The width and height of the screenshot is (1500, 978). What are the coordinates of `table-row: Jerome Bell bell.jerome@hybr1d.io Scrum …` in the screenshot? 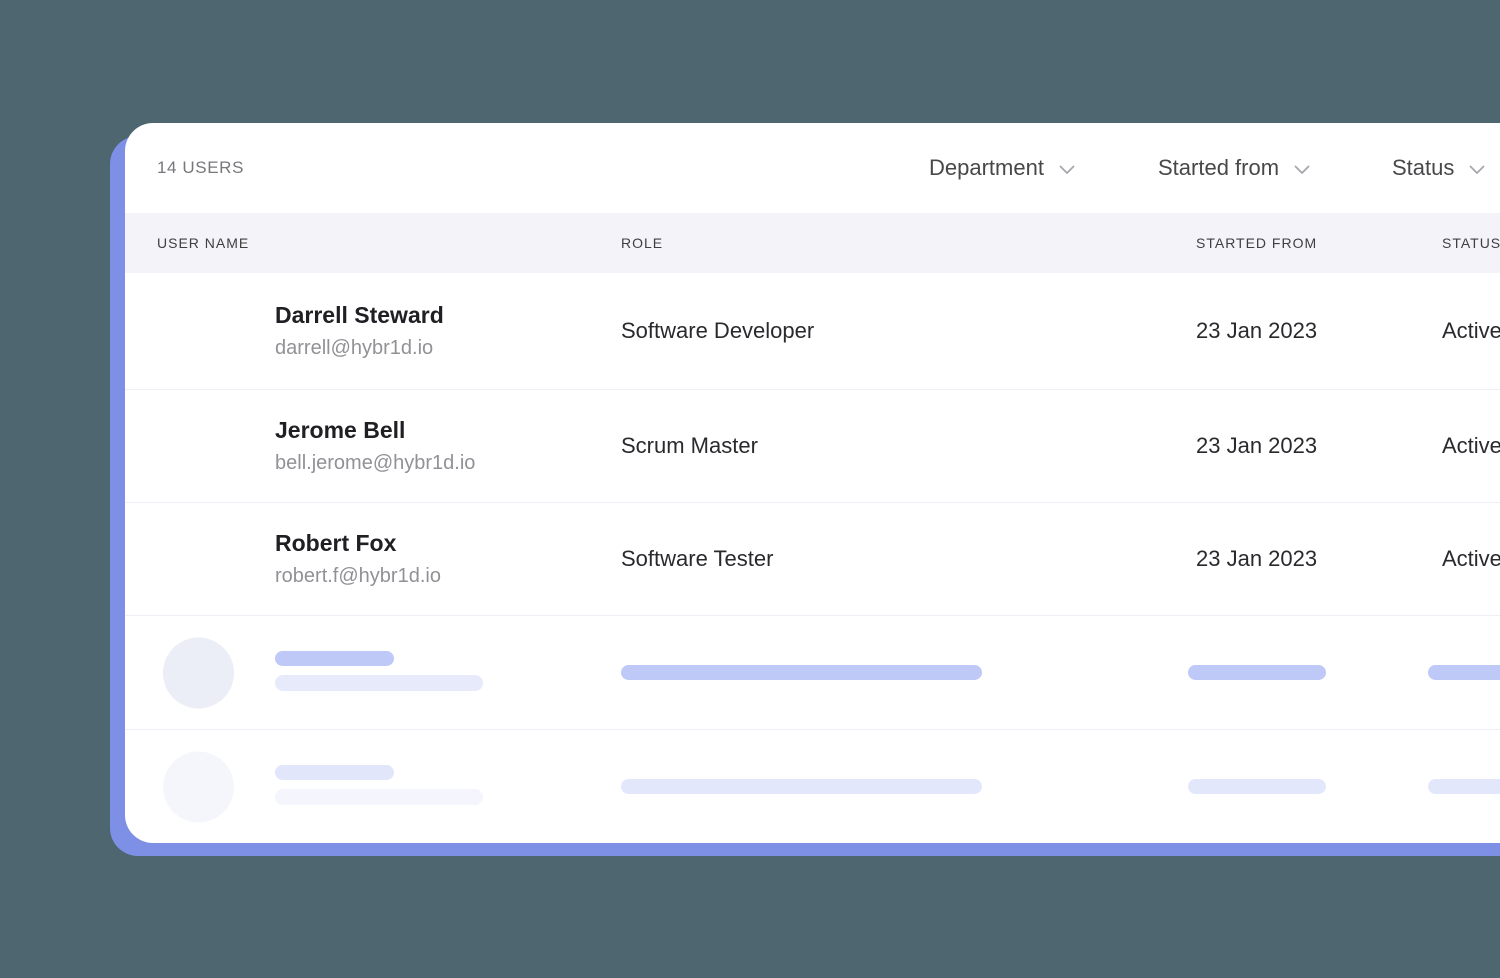 It's located at (812, 446).